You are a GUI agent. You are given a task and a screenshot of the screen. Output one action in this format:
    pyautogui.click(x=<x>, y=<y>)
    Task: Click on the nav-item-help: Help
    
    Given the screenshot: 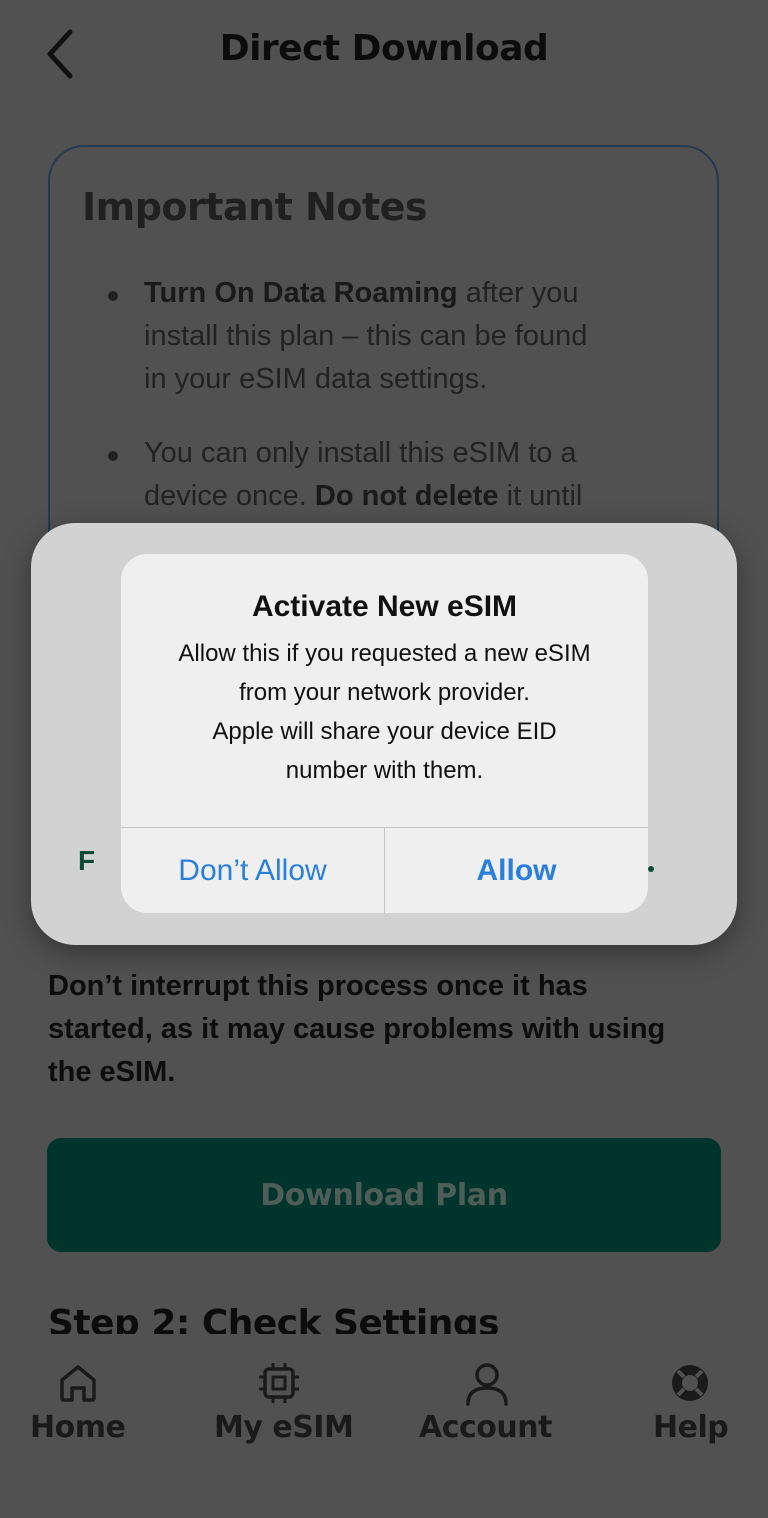 What is the action you would take?
    pyautogui.click(x=690, y=1399)
    